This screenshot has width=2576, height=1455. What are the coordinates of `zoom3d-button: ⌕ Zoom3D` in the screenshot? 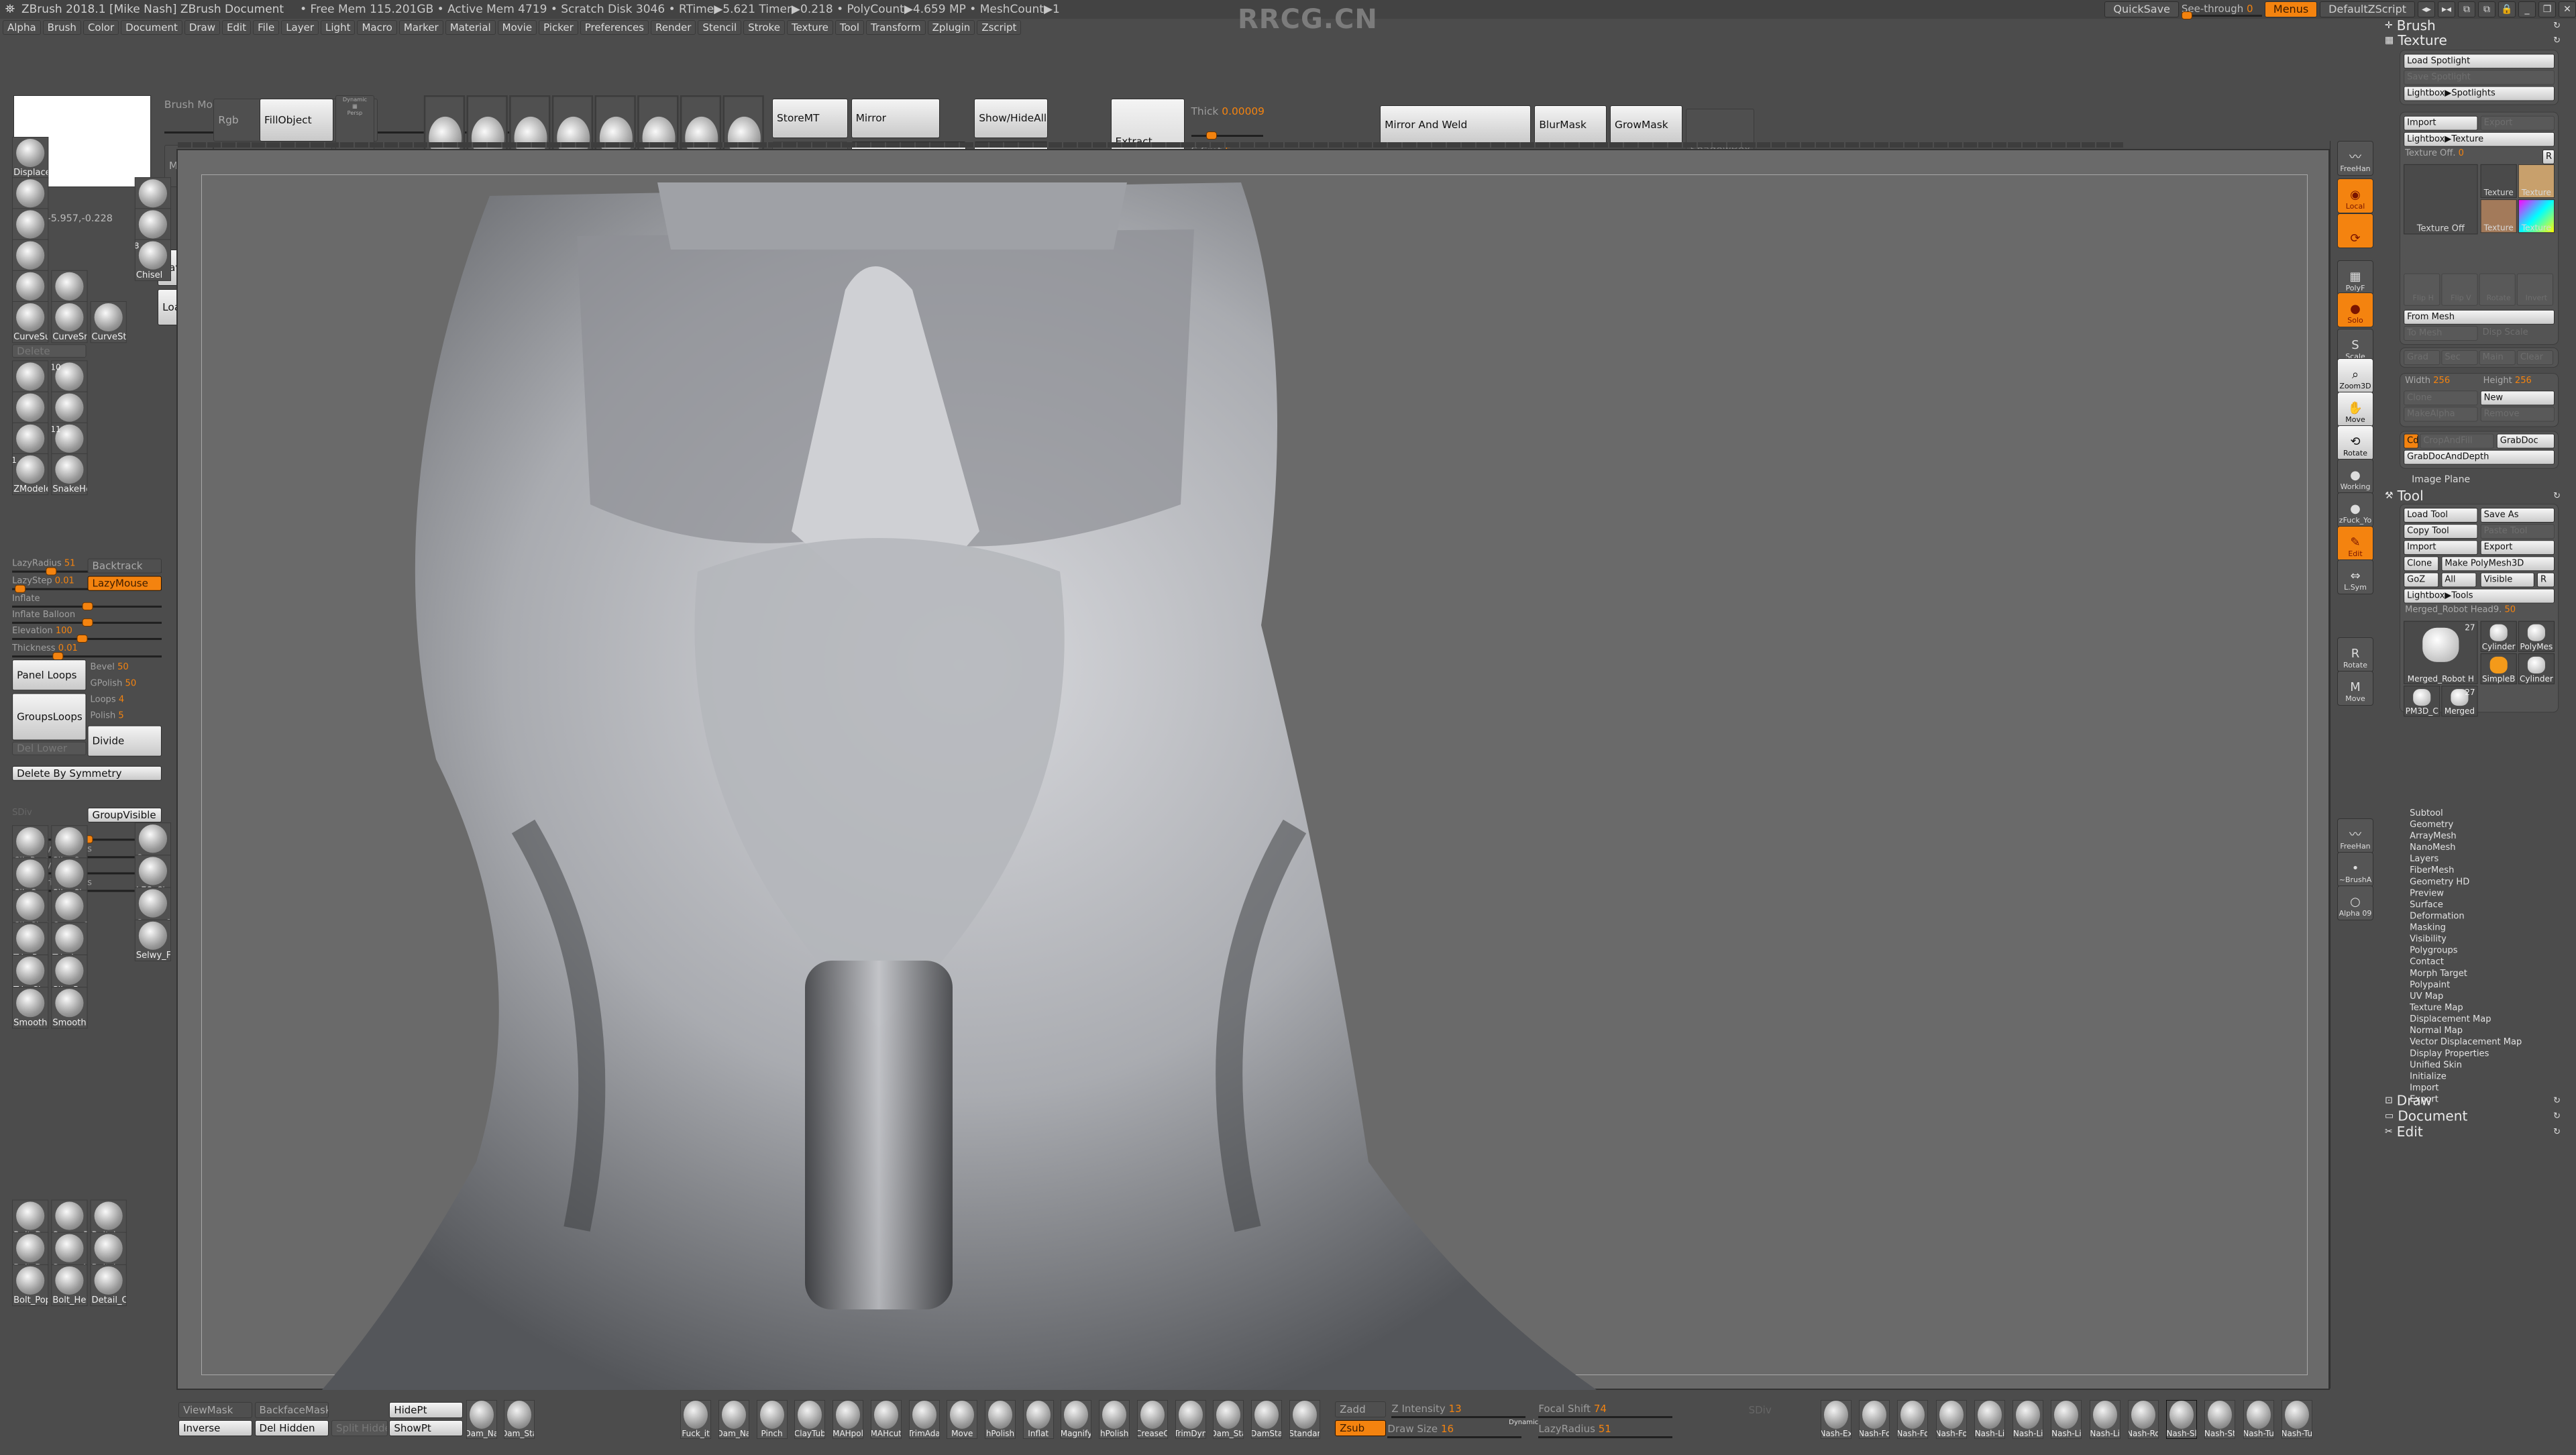 It's located at (2355, 375).